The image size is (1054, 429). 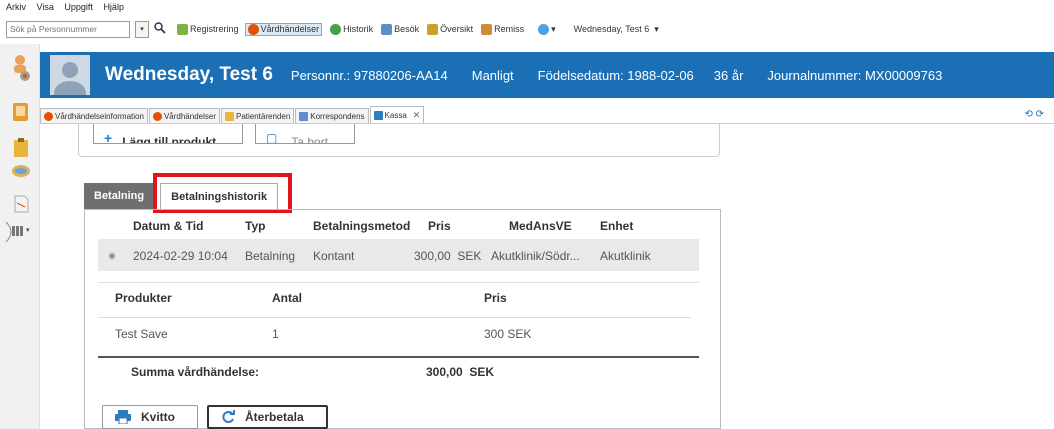 What do you see at coordinates (21, 67) in the screenshot?
I see `patient-icon` at bounding box center [21, 67].